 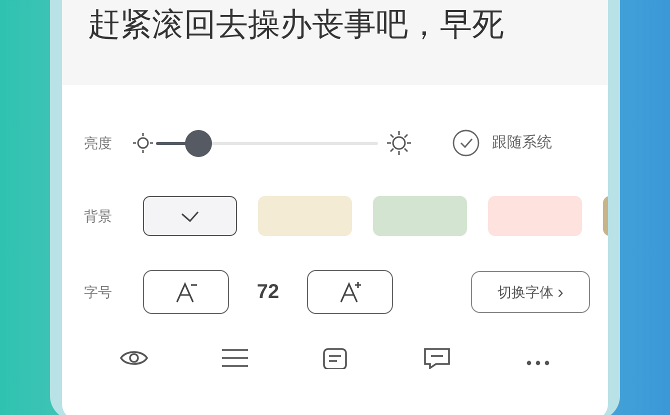 I want to click on follow-system-label: 跟随系统, so click(x=522, y=142).